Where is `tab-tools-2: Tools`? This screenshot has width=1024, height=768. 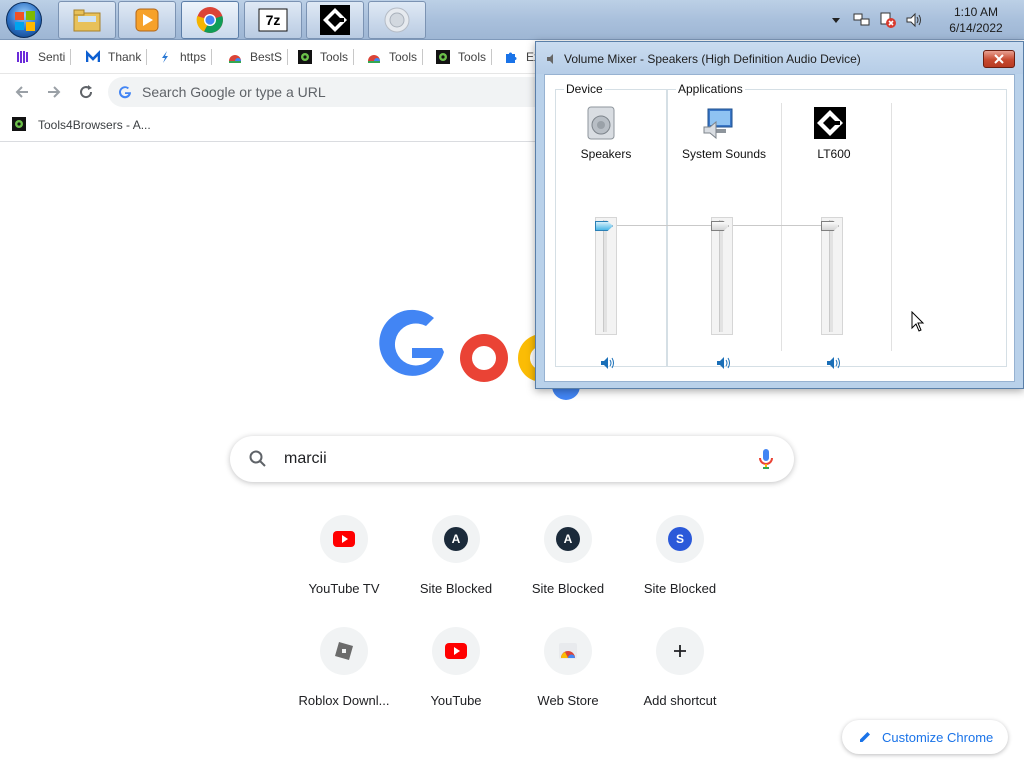
tab-tools-2: Tools is located at coordinates (395, 57).